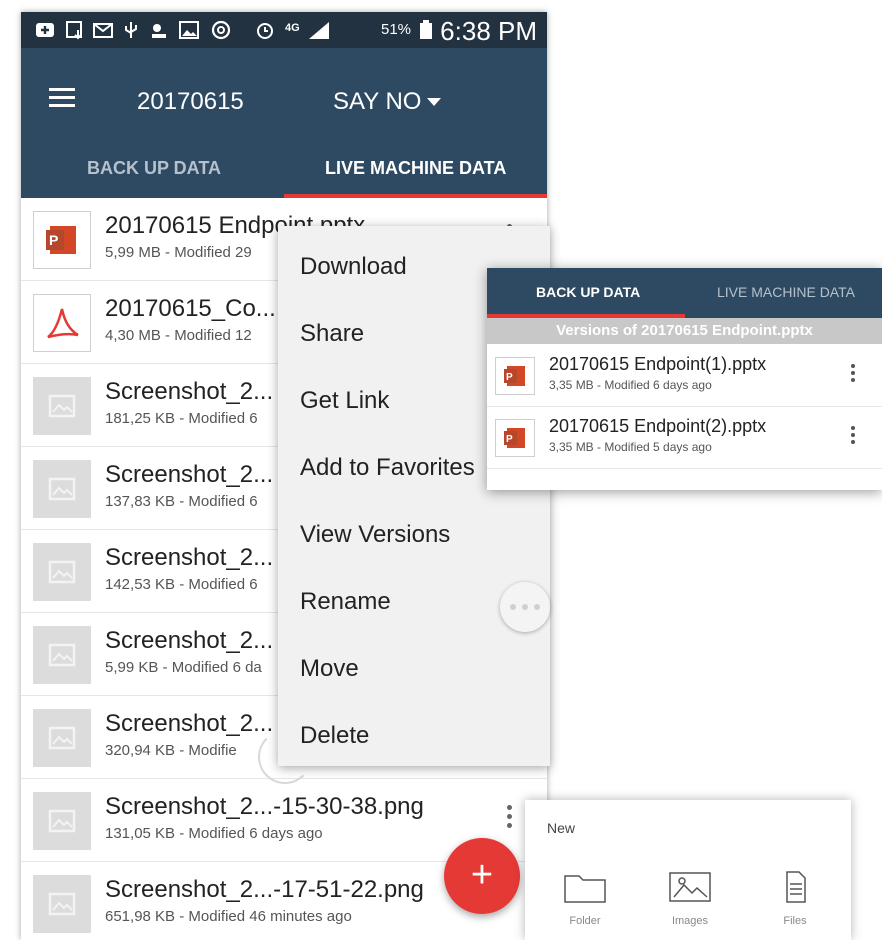 The height and width of the screenshot is (940, 882). What do you see at coordinates (190, 101) in the screenshot?
I see `page-title: 20170615` at bounding box center [190, 101].